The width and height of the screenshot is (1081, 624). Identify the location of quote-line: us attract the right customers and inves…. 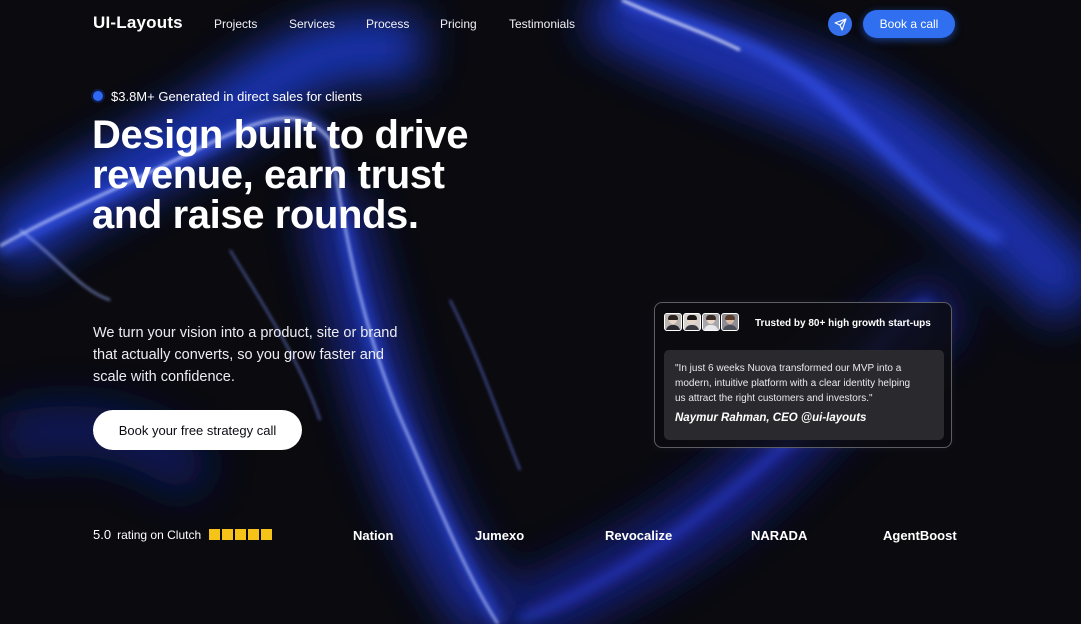
(774, 398).